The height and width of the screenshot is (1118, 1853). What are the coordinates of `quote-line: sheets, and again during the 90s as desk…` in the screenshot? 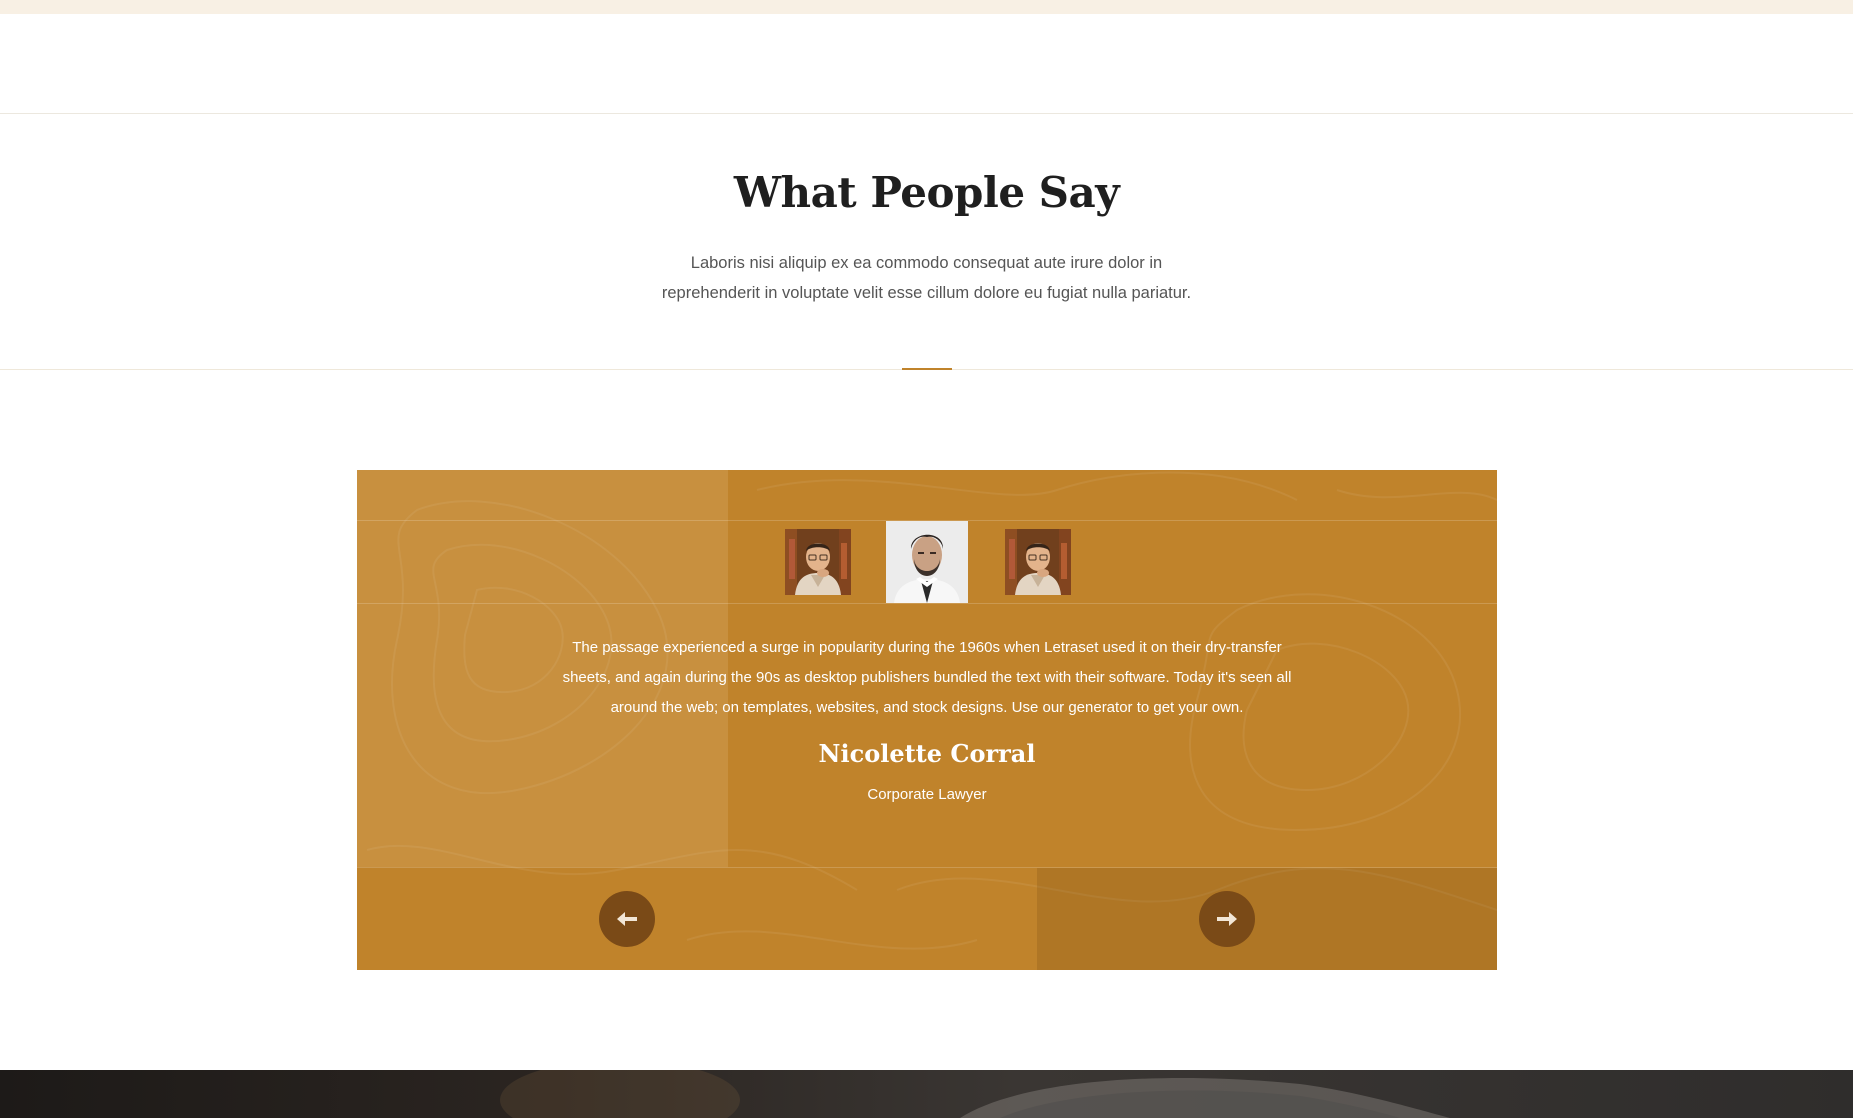 It's located at (927, 677).